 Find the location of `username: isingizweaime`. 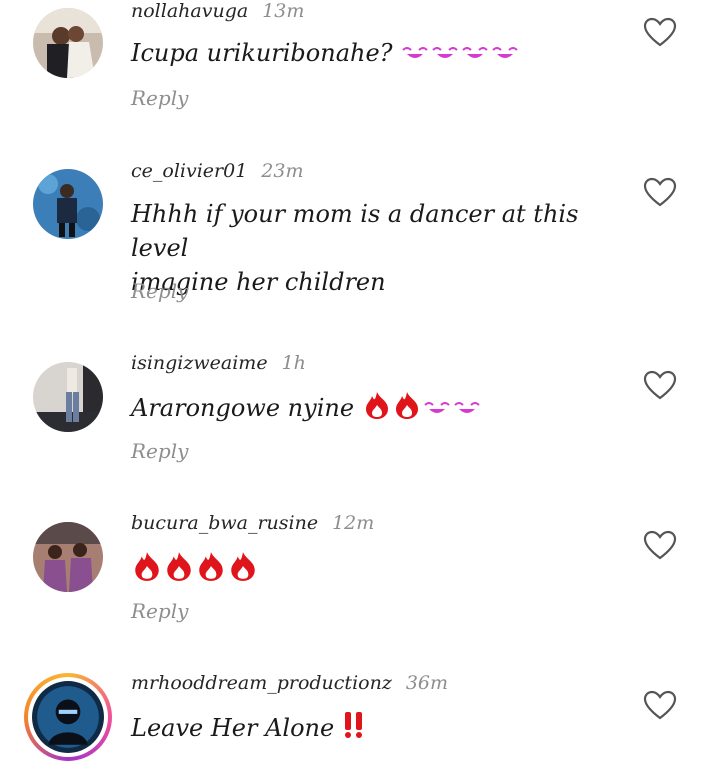

username: isingizweaime is located at coordinates (199, 363).